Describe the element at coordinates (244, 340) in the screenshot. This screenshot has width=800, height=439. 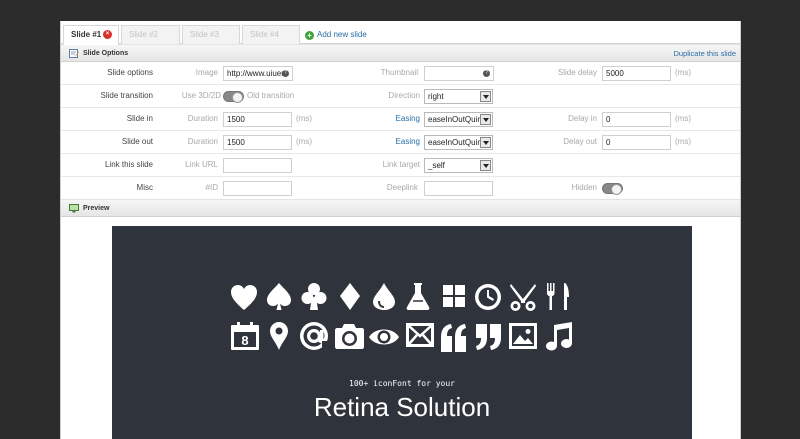
I see `calendar-day: 8` at that location.